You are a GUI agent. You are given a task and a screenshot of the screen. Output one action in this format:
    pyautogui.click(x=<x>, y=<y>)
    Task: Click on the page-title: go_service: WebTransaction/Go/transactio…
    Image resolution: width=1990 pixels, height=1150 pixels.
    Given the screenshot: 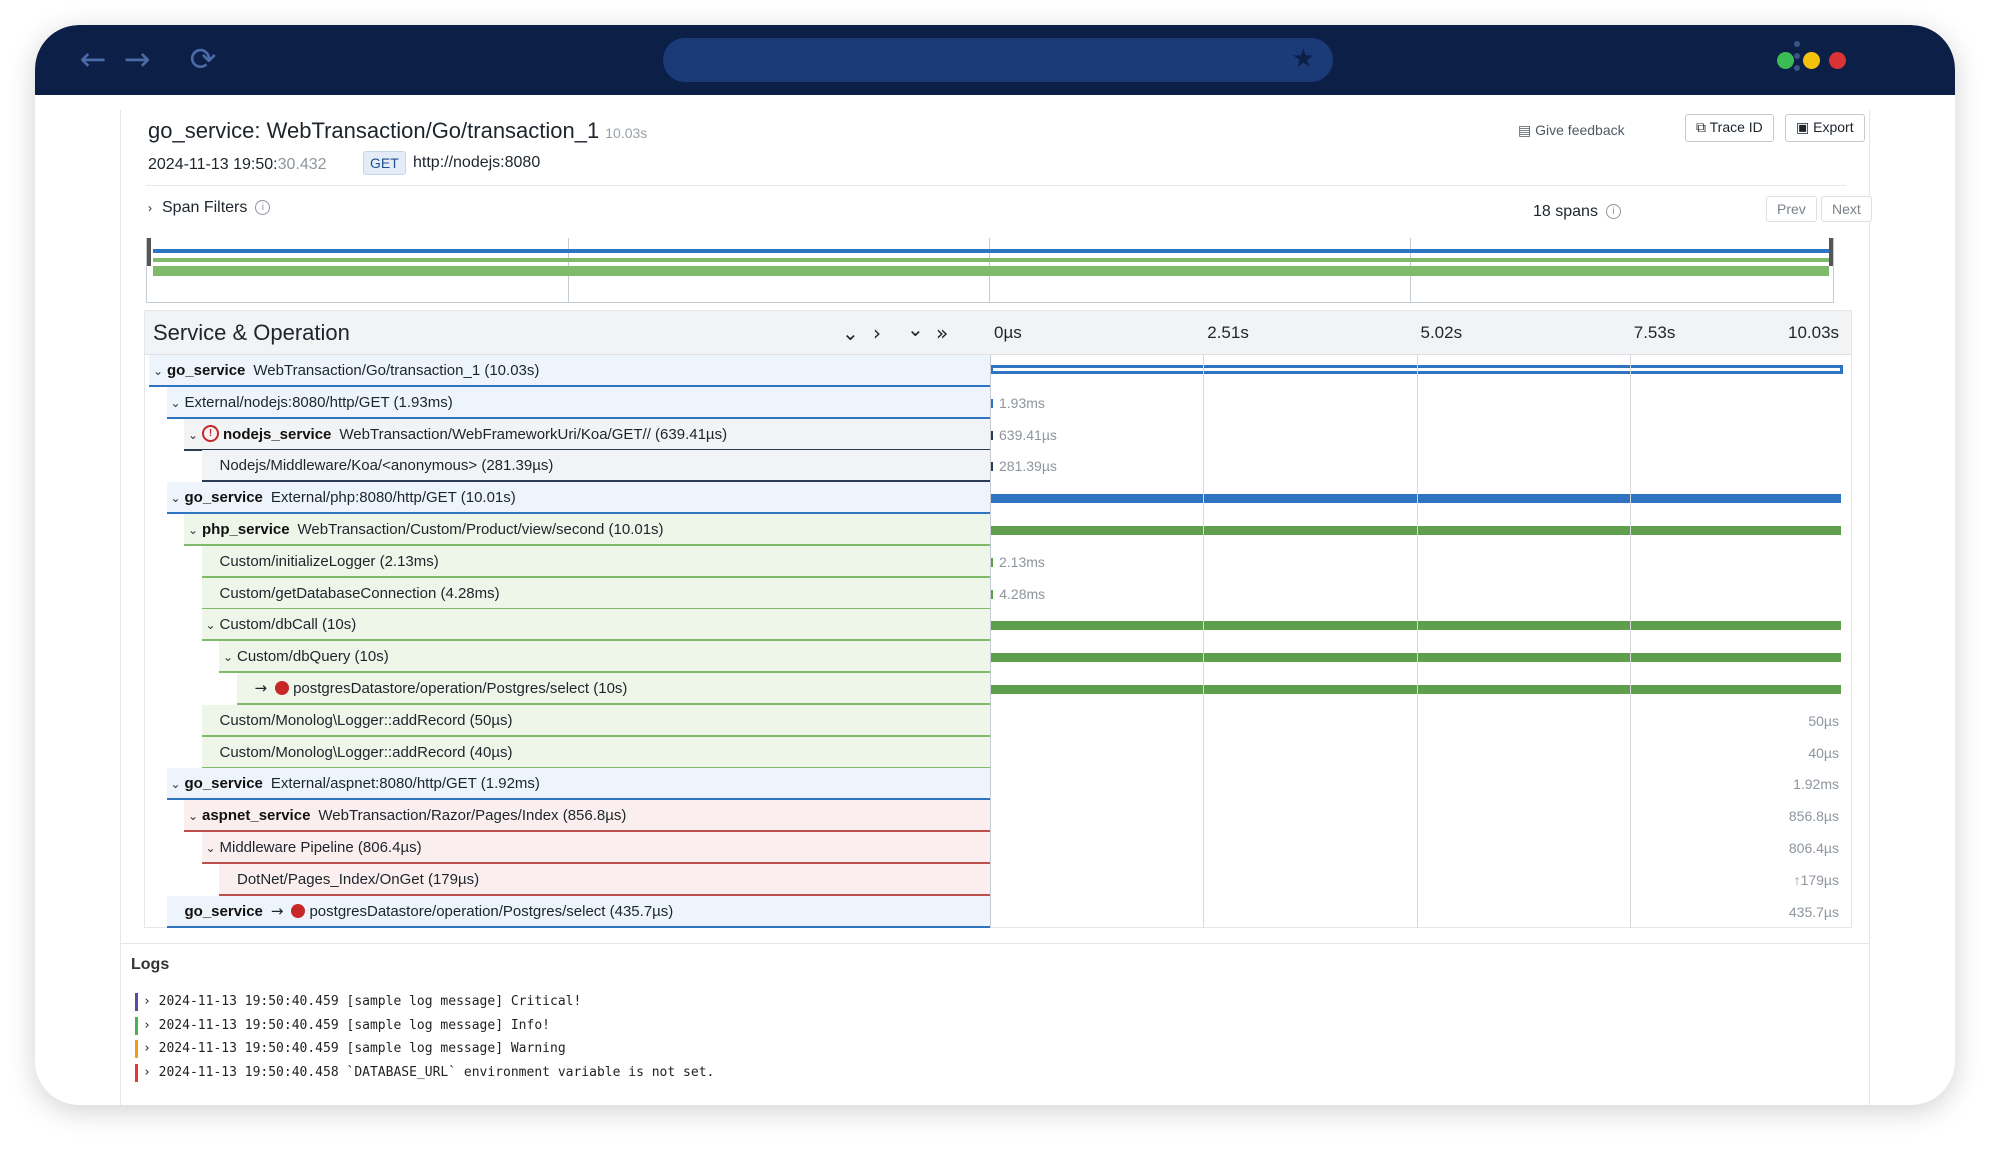 What is the action you would take?
    pyautogui.click(x=397, y=131)
    